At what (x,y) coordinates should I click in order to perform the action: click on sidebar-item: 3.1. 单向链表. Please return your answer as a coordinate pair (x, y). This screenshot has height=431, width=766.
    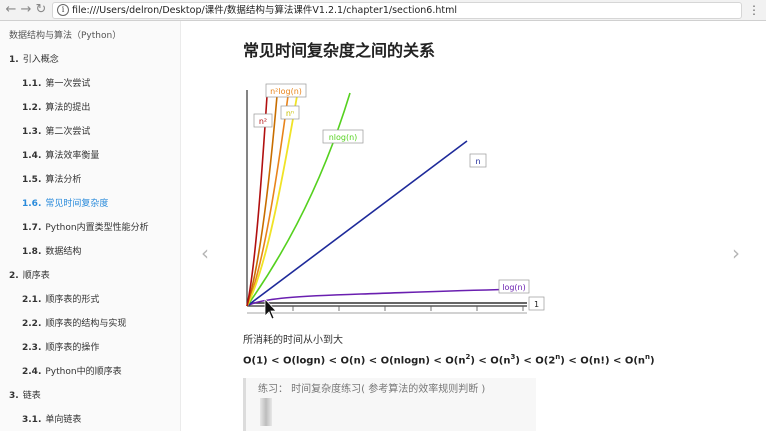
    Looking at the image, I should click on (51, 418).